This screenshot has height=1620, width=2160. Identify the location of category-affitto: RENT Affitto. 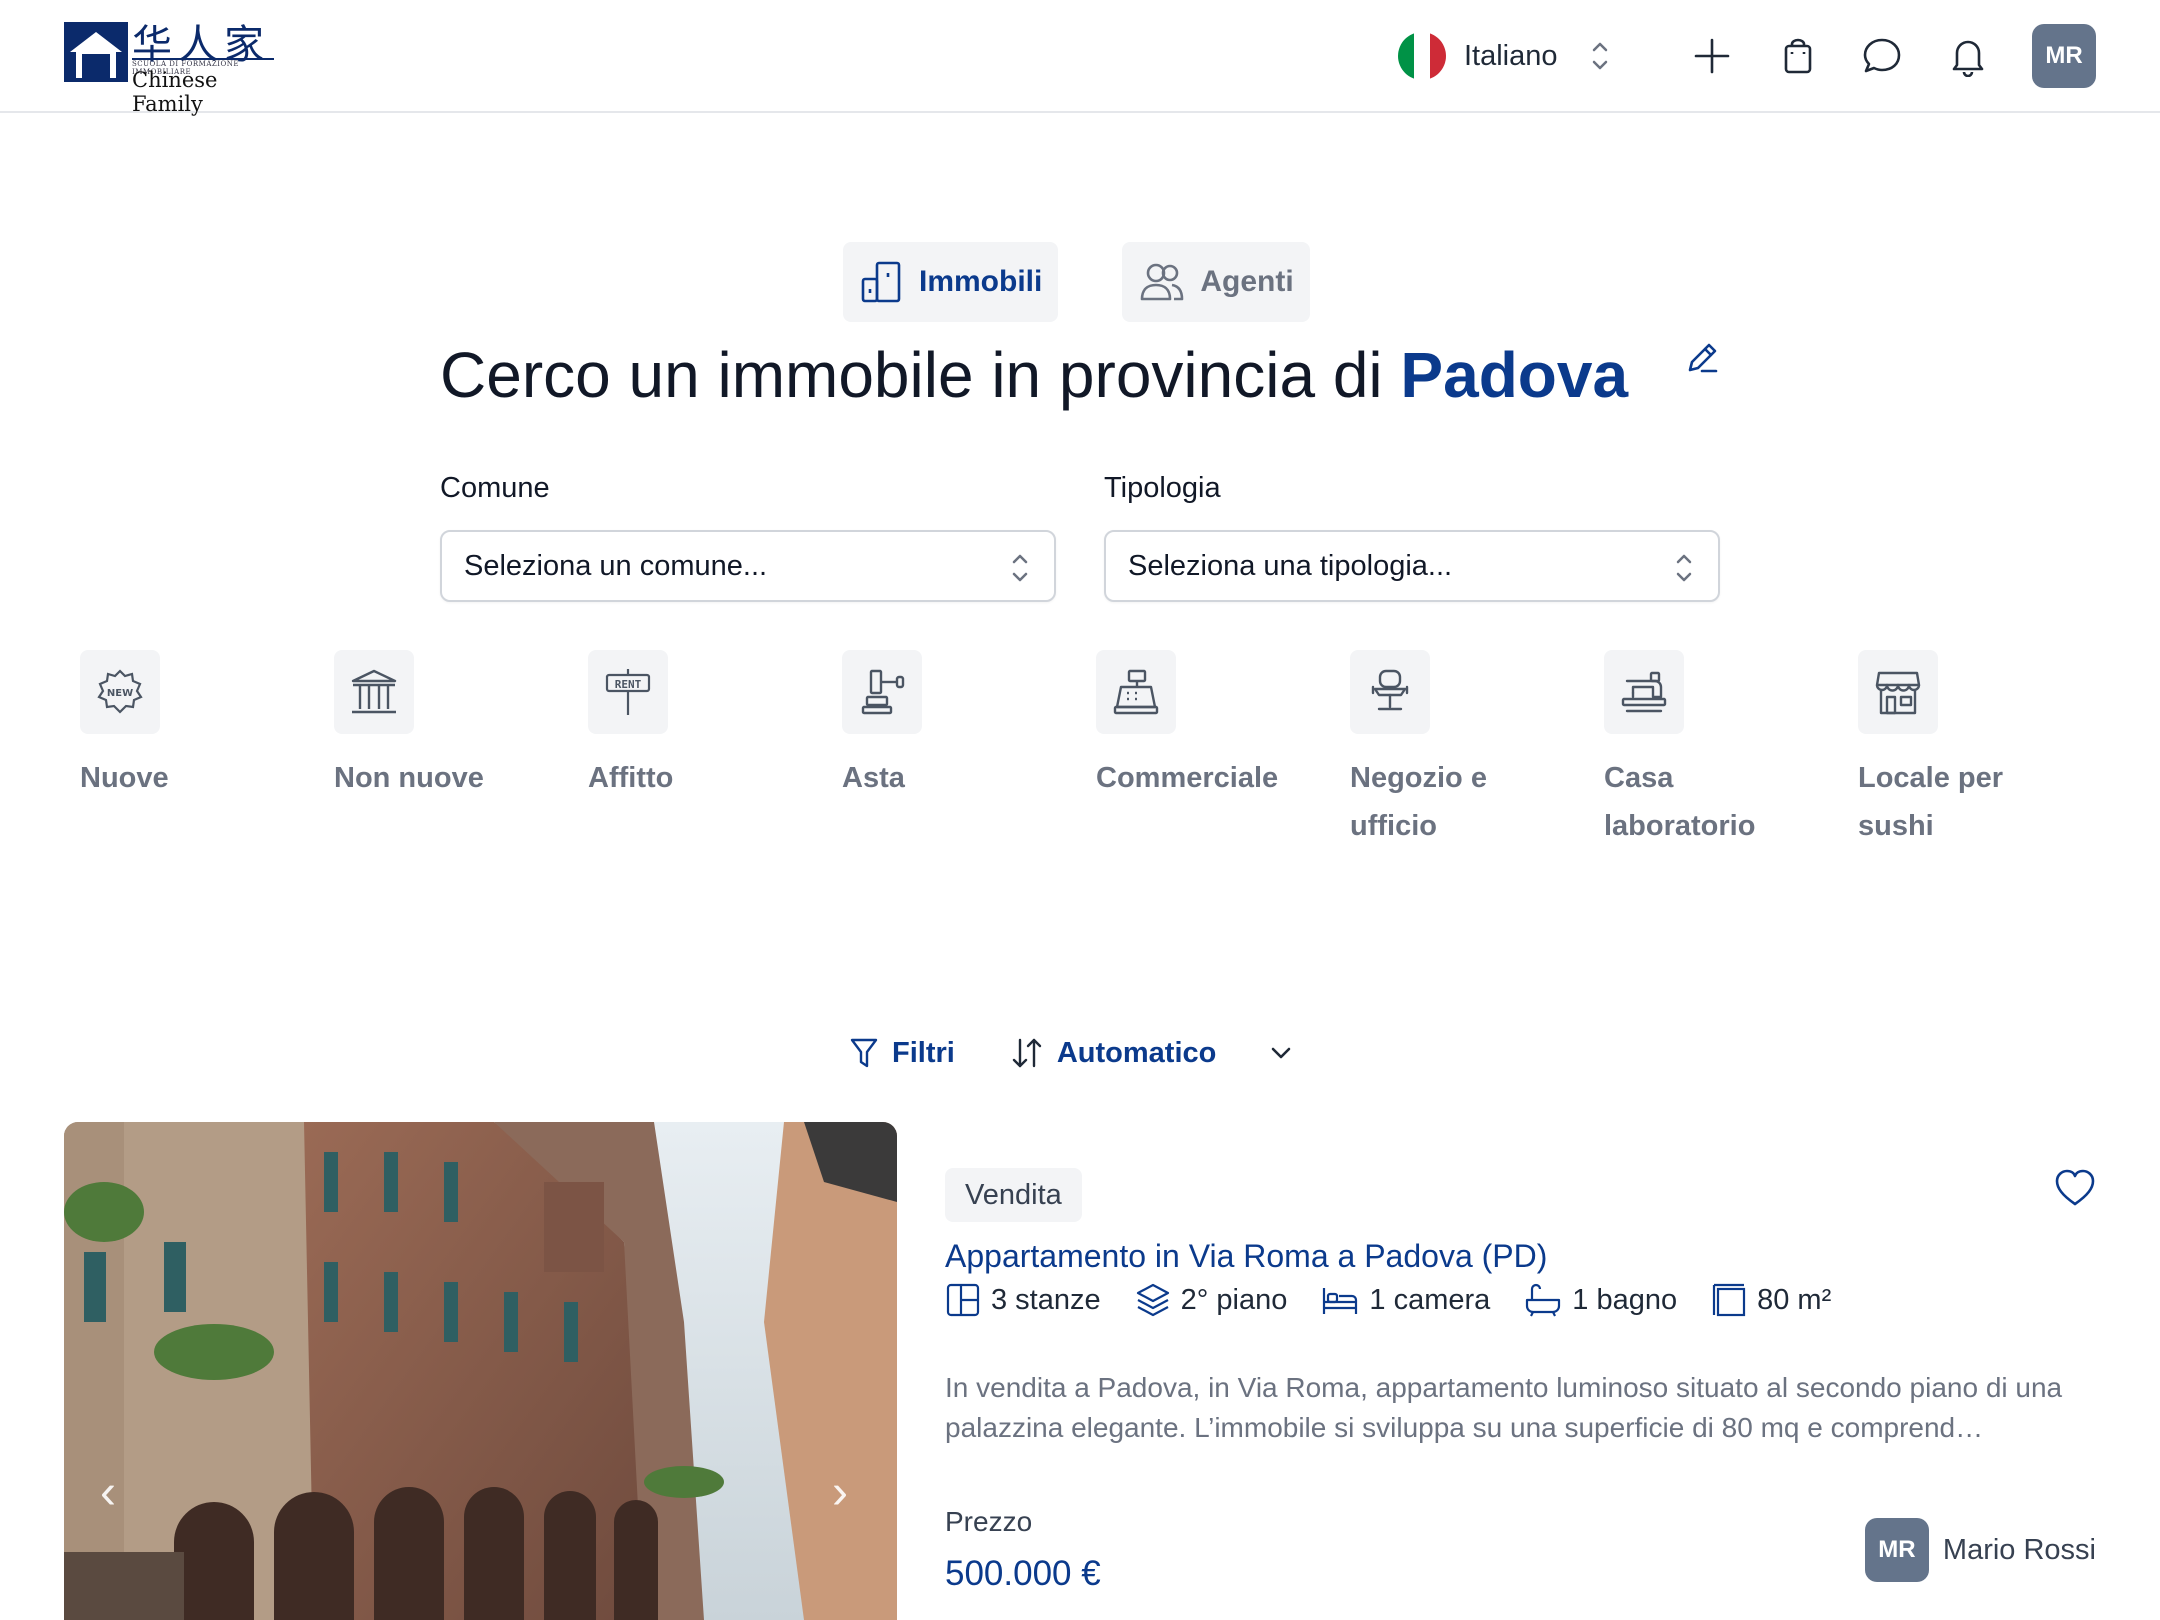
(715, 750).